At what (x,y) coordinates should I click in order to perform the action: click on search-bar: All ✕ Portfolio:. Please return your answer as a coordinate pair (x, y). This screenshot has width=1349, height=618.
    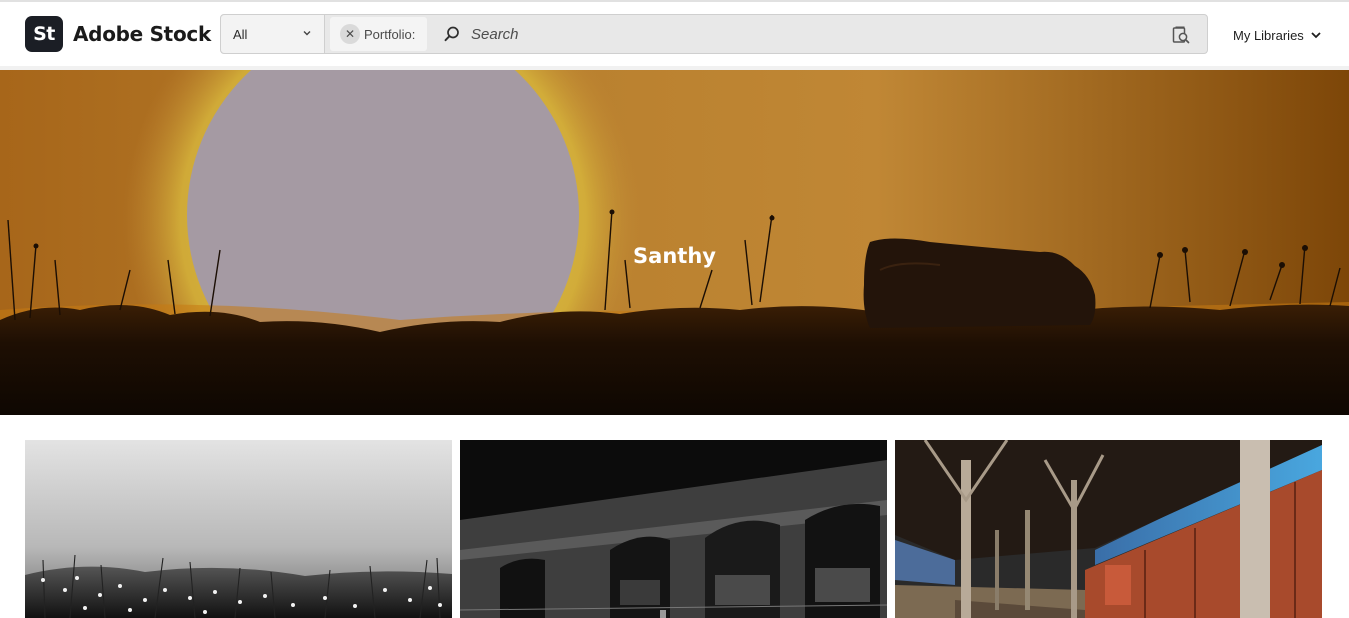
    Looking at the image, I should click on (714, 34).